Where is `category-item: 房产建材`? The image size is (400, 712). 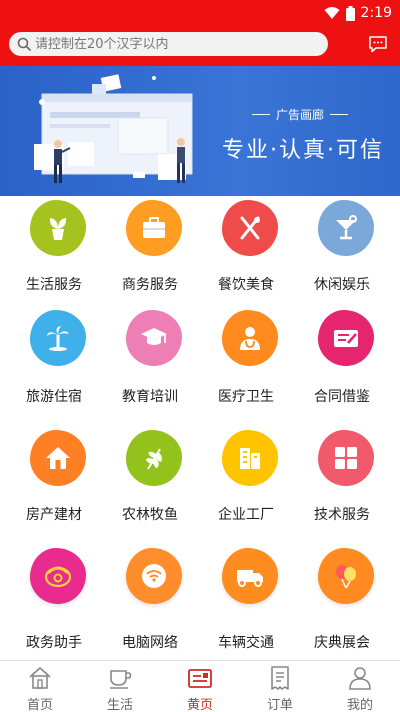 category-item: 房产建材 is located at coordinates (54, 483).